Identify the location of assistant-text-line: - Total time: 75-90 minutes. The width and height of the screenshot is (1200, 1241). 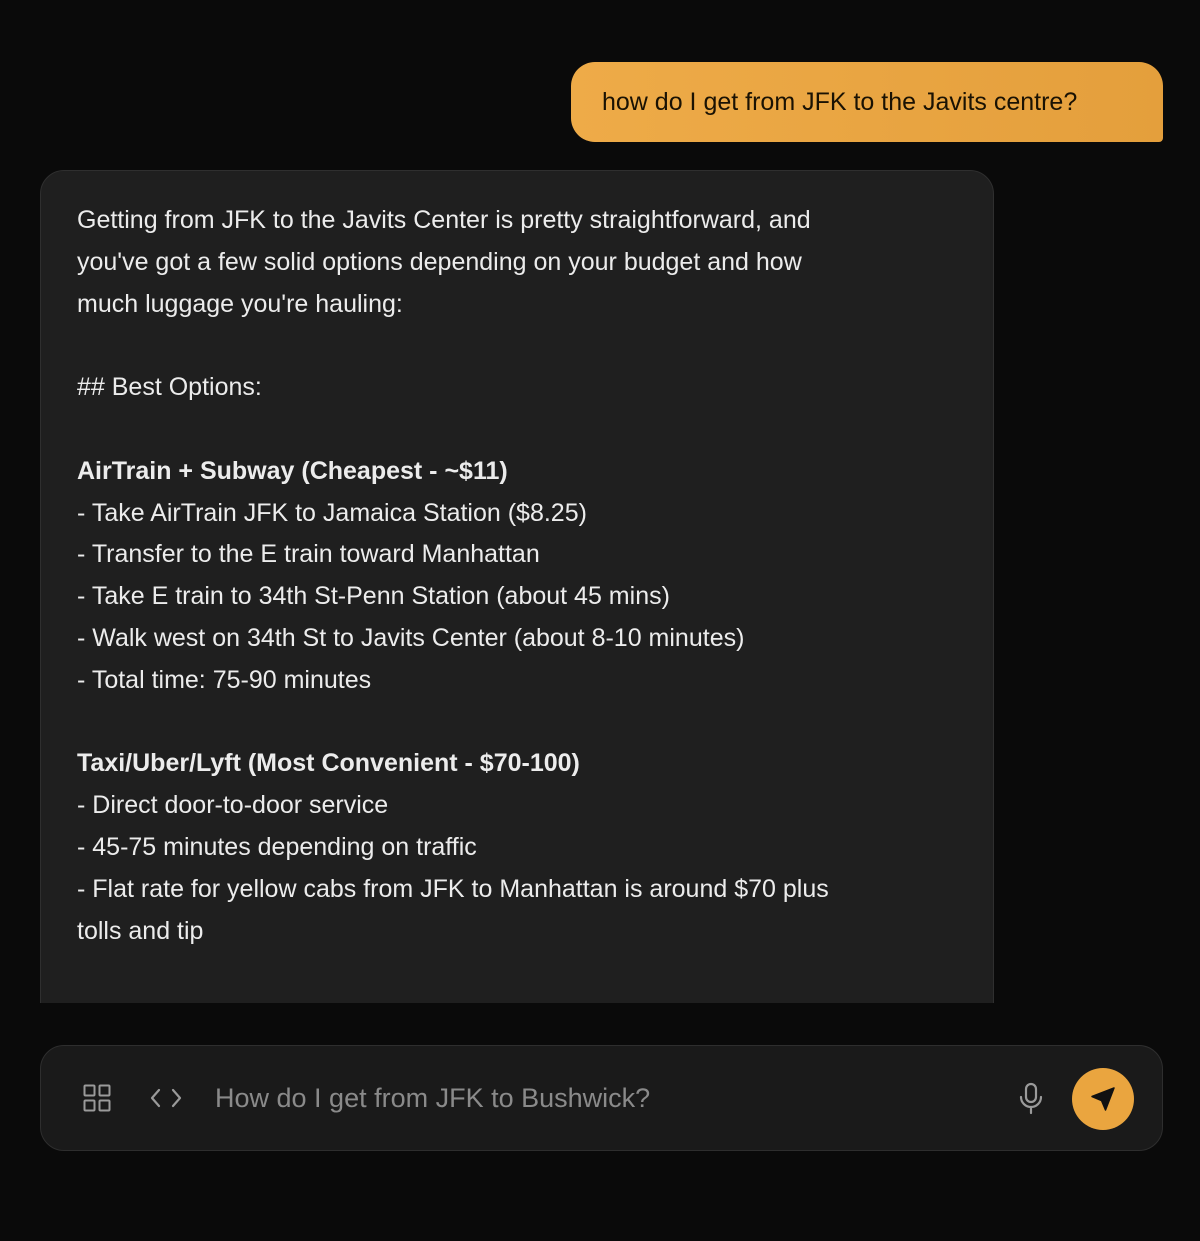
(224, 679).